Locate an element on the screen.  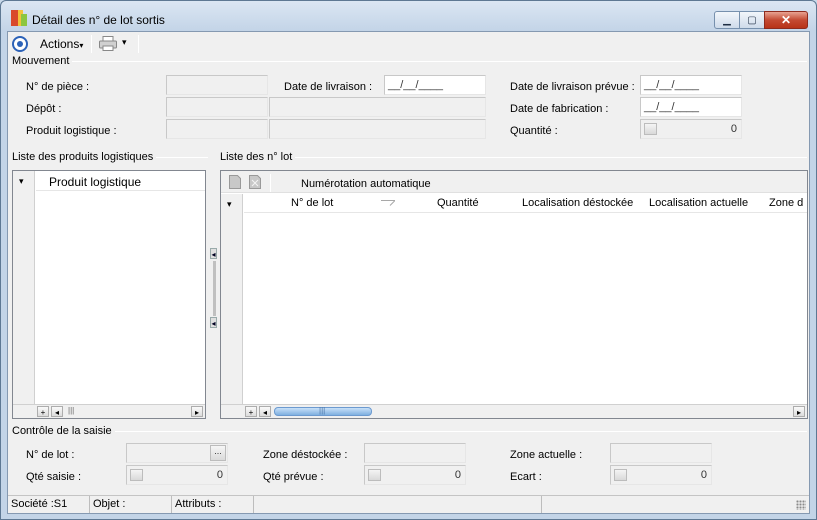
scroll-thumb: ||| is located at coordinates (323, 411).